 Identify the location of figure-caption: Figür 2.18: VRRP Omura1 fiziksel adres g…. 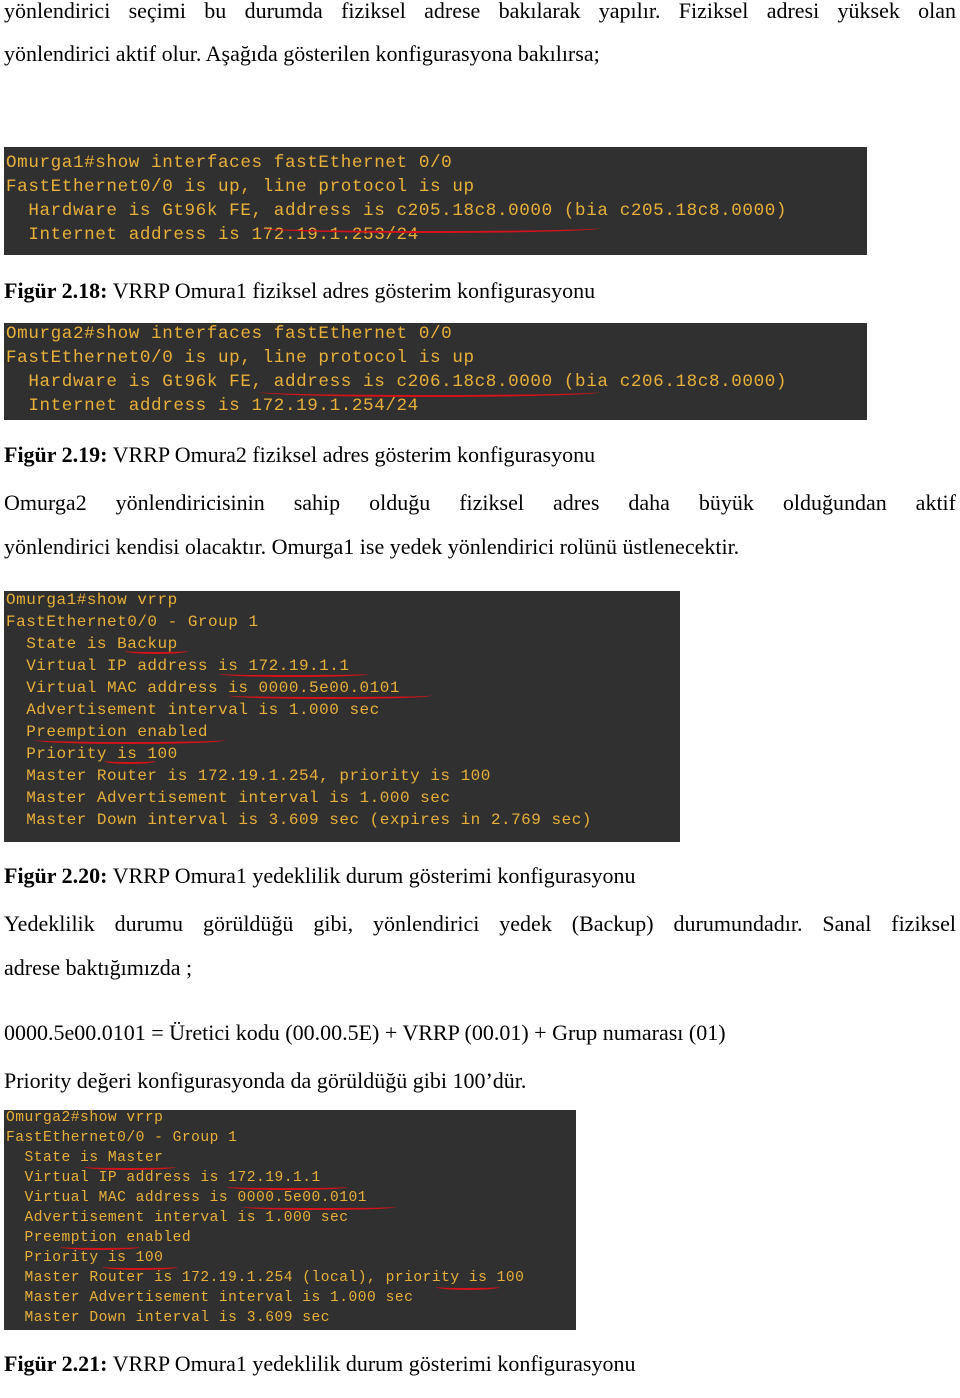
(299, 291).